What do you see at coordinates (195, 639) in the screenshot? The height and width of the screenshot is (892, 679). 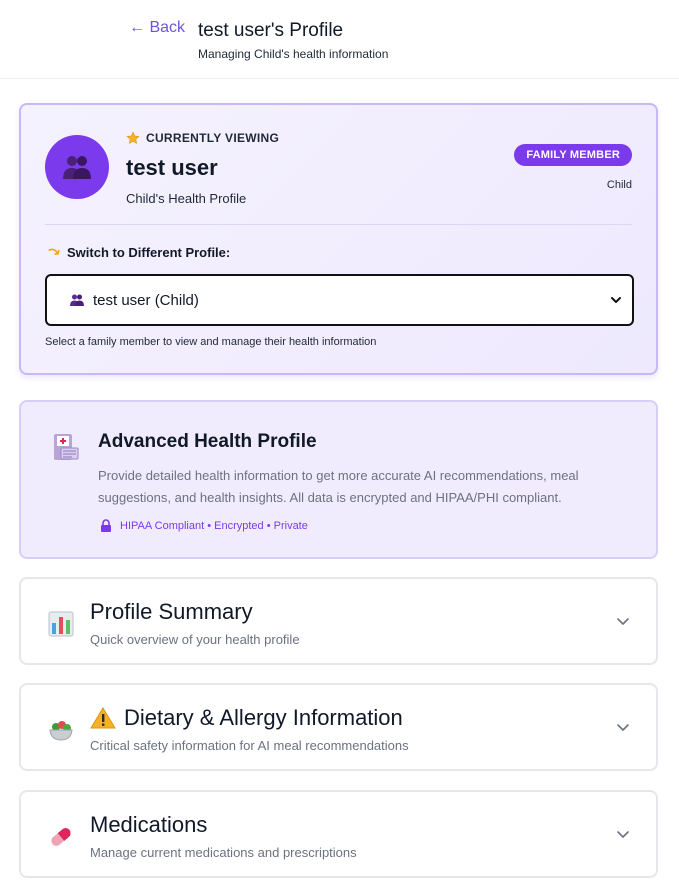 I see `section-subtitle: Quick overview of your health profile` at bounding box center [195, 639].